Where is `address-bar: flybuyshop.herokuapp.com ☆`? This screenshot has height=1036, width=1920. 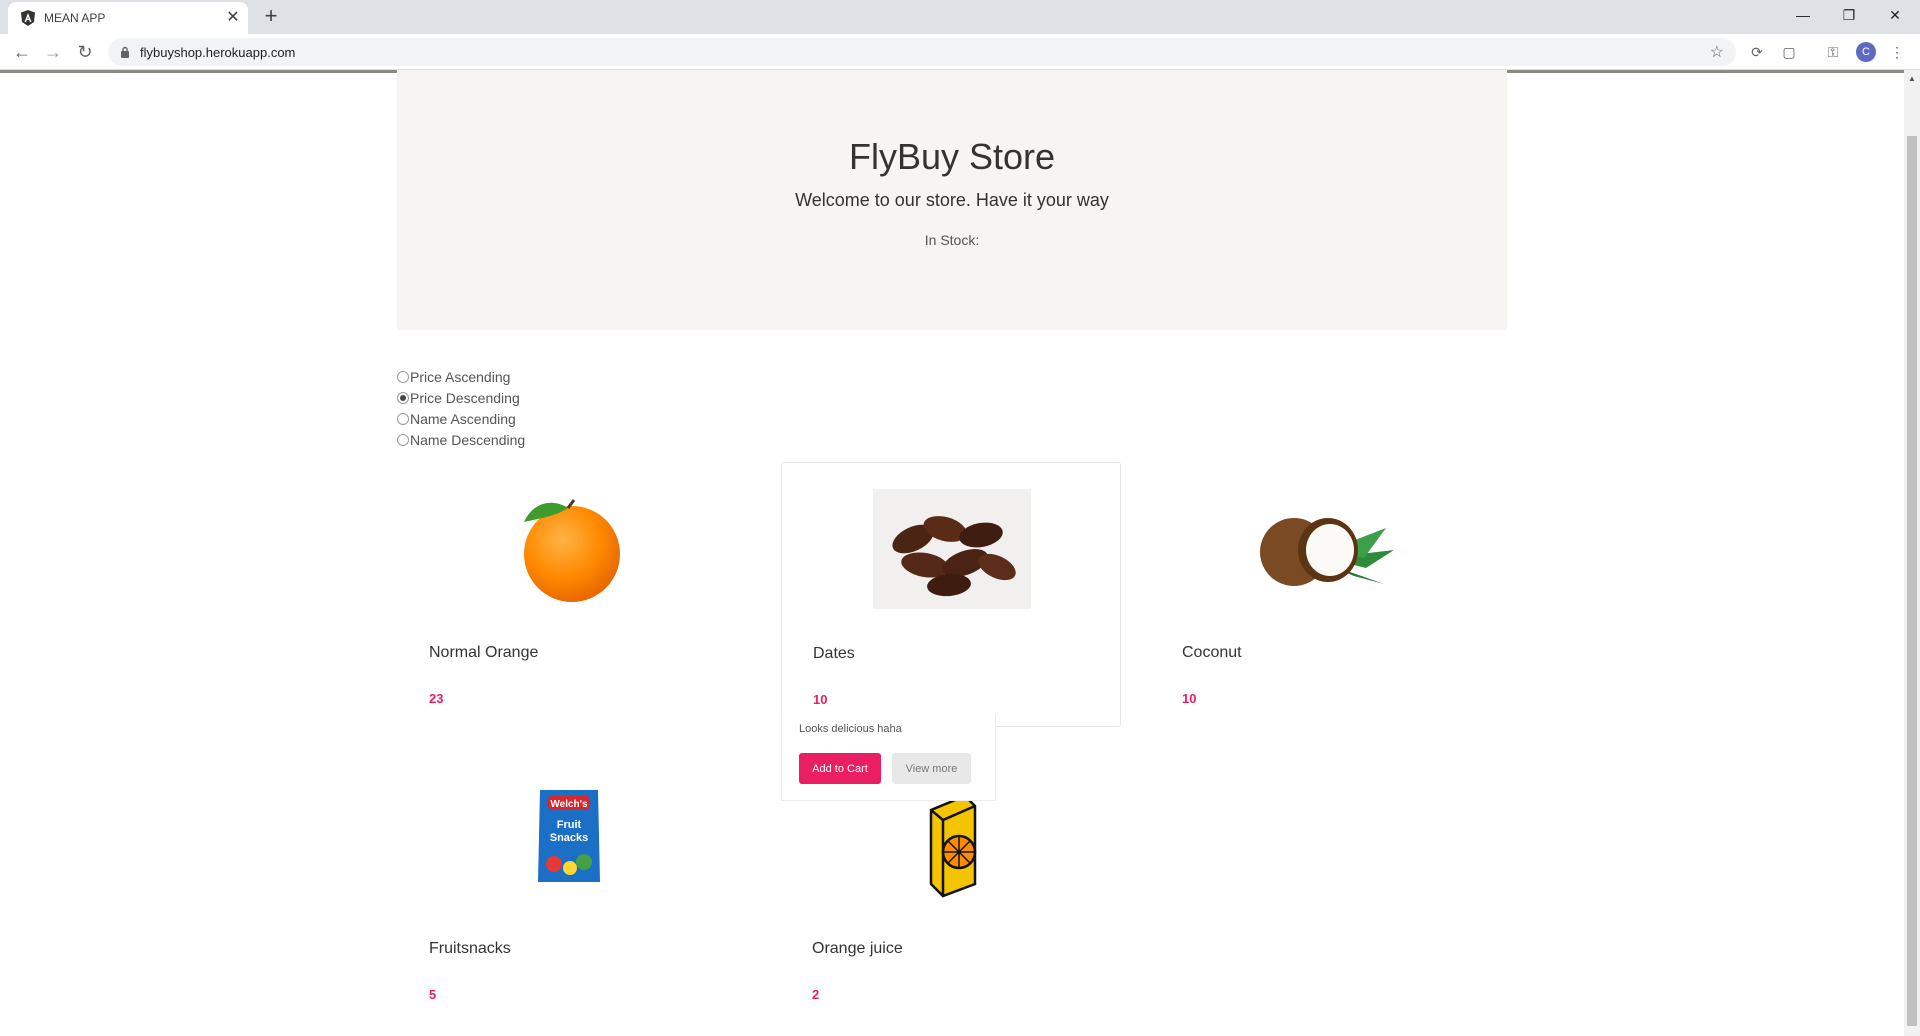
address-bar: flybuyshop.herokuapp.com ☆ is located at coordinates (922, 52).